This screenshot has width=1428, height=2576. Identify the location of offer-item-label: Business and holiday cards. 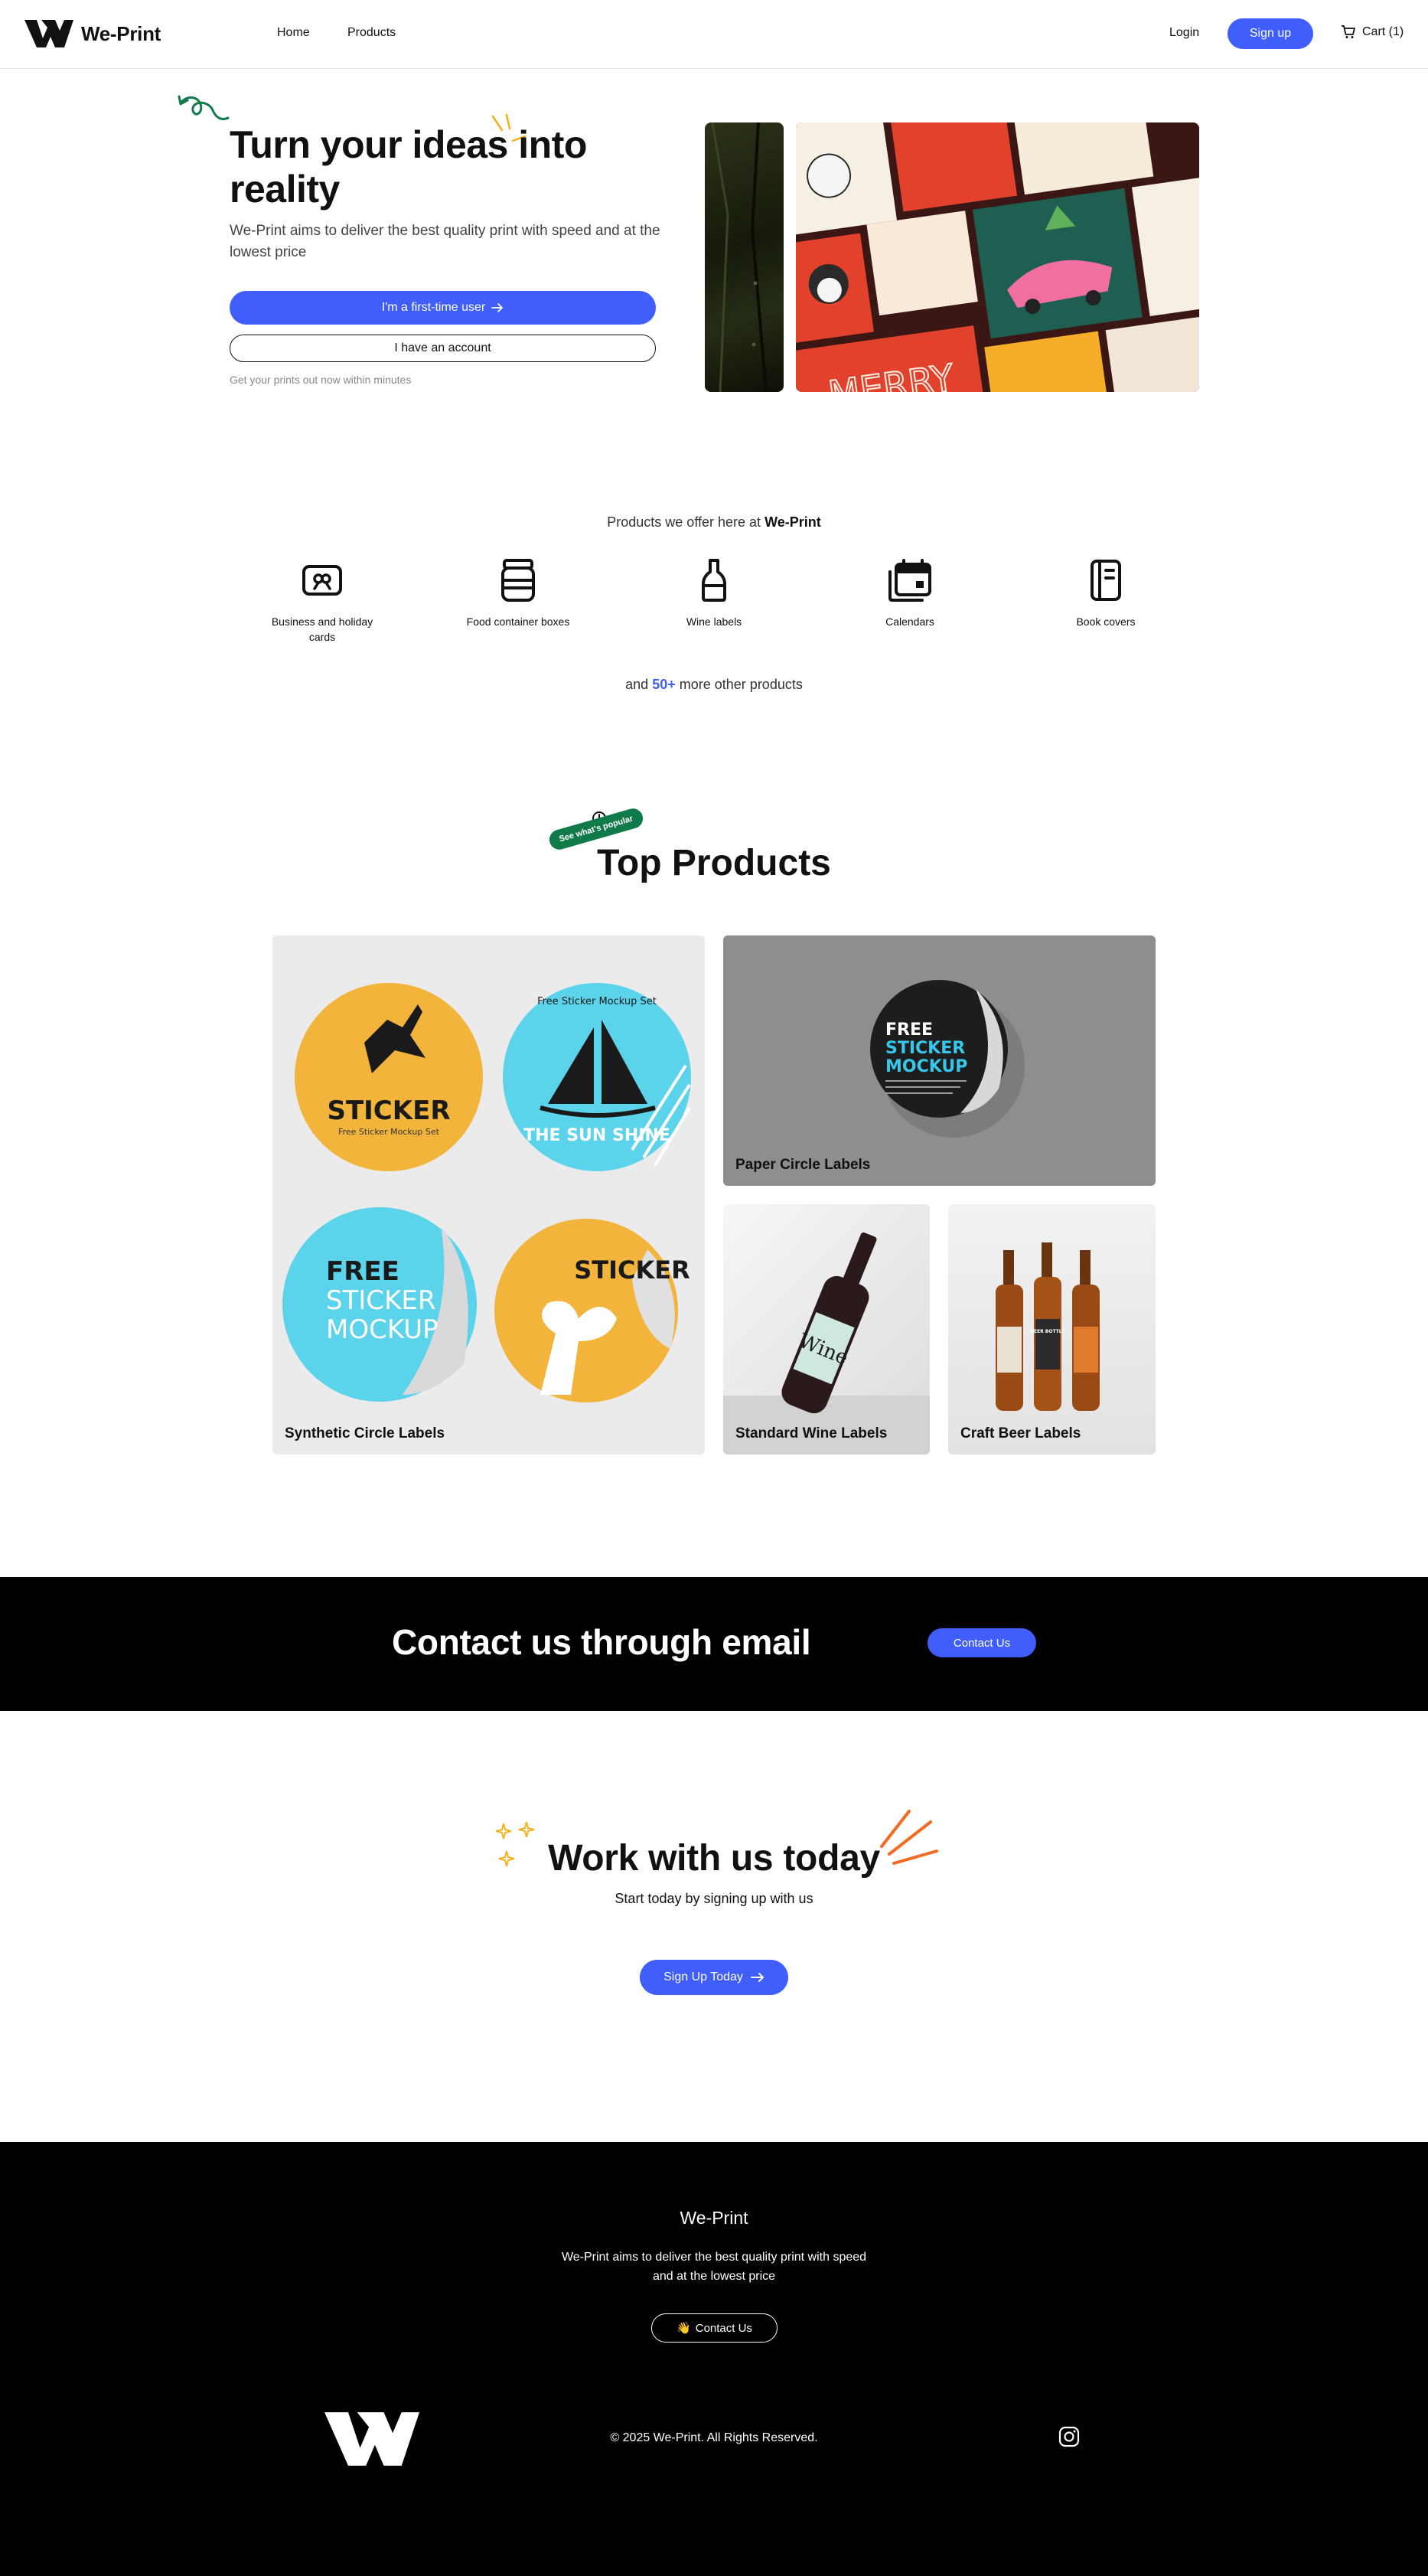
(322, 629).